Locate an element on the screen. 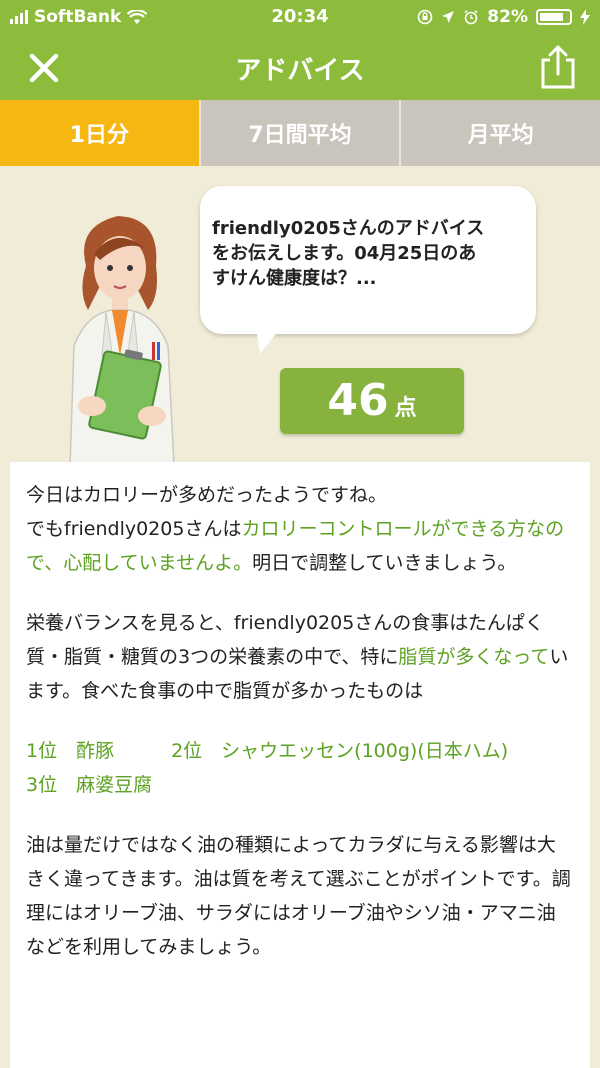 Image resolution: width=600 pixels, height=1068 pixels. bubble-line-2: をお伝えします。04月25日のあ is located at coordinates (344, 253).